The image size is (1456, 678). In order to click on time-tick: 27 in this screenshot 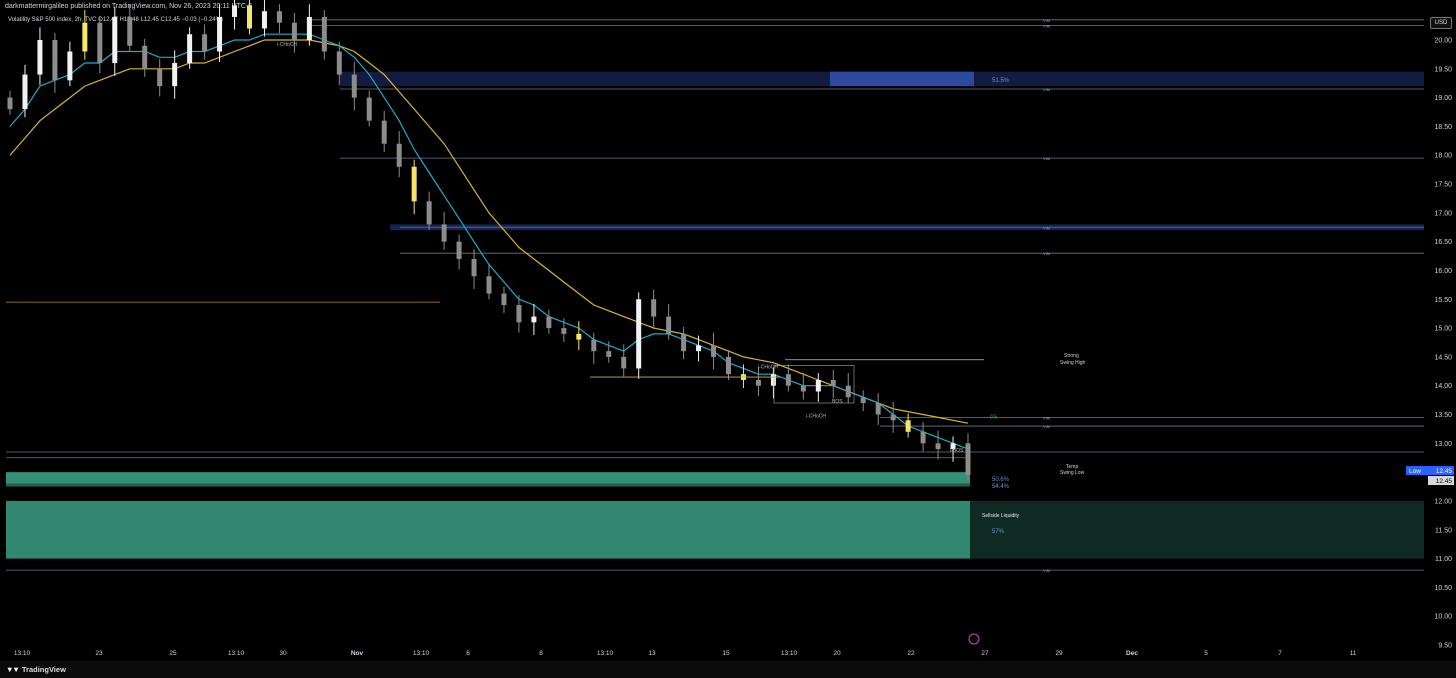, I will do `click(985, 653)`.